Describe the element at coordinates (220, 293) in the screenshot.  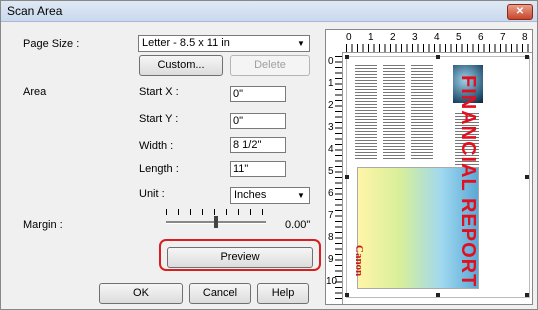
I see `cancel-button: Cancel` at that location.